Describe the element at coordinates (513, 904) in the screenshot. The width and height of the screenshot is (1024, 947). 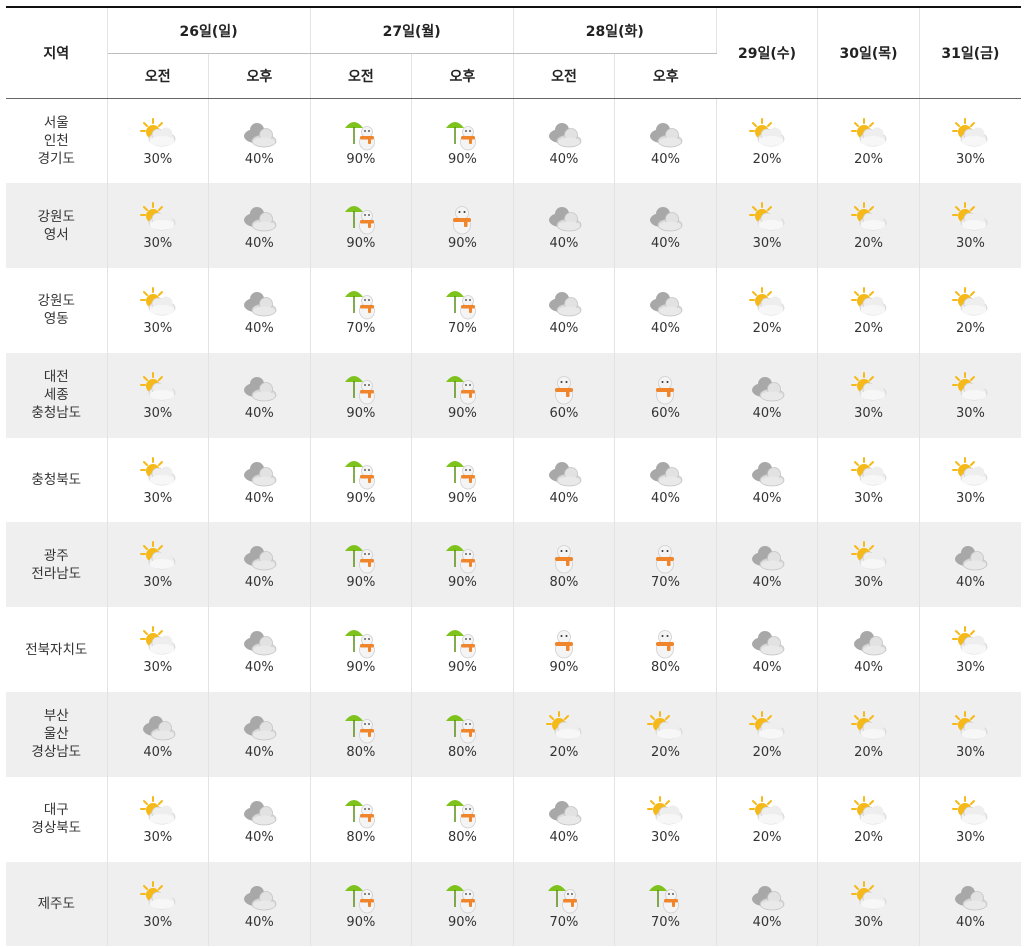
I see `table-row: 제주도 30% 40% 90% 90% 70% 70% 40% 30% 40%` at that location.